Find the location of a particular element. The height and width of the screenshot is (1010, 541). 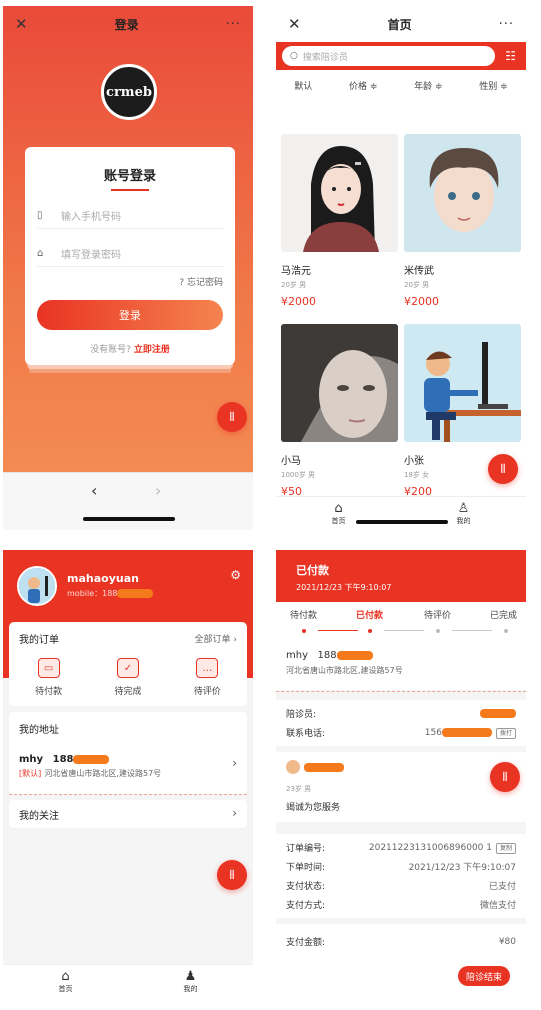

search-bar: ○ 搜索陪诊员 ☷ is located at coordinates (401, 56).